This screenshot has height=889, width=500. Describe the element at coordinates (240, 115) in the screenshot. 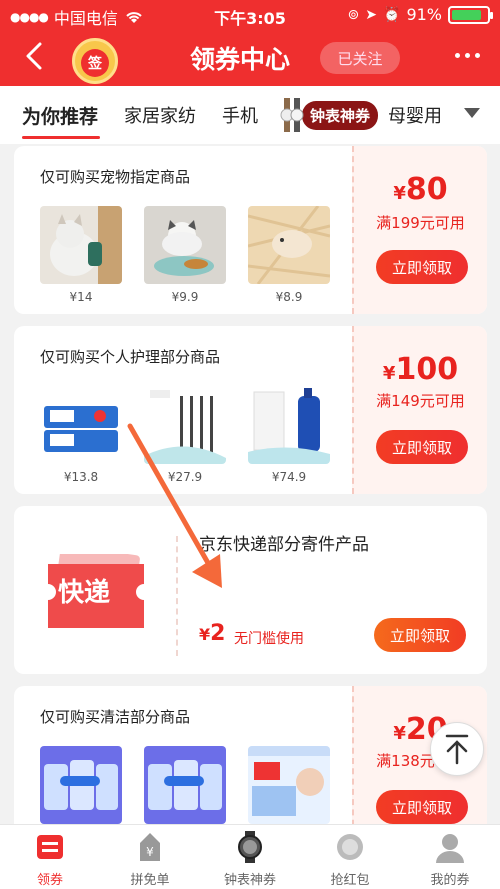

I see `tab-phones: 手机` at that location.